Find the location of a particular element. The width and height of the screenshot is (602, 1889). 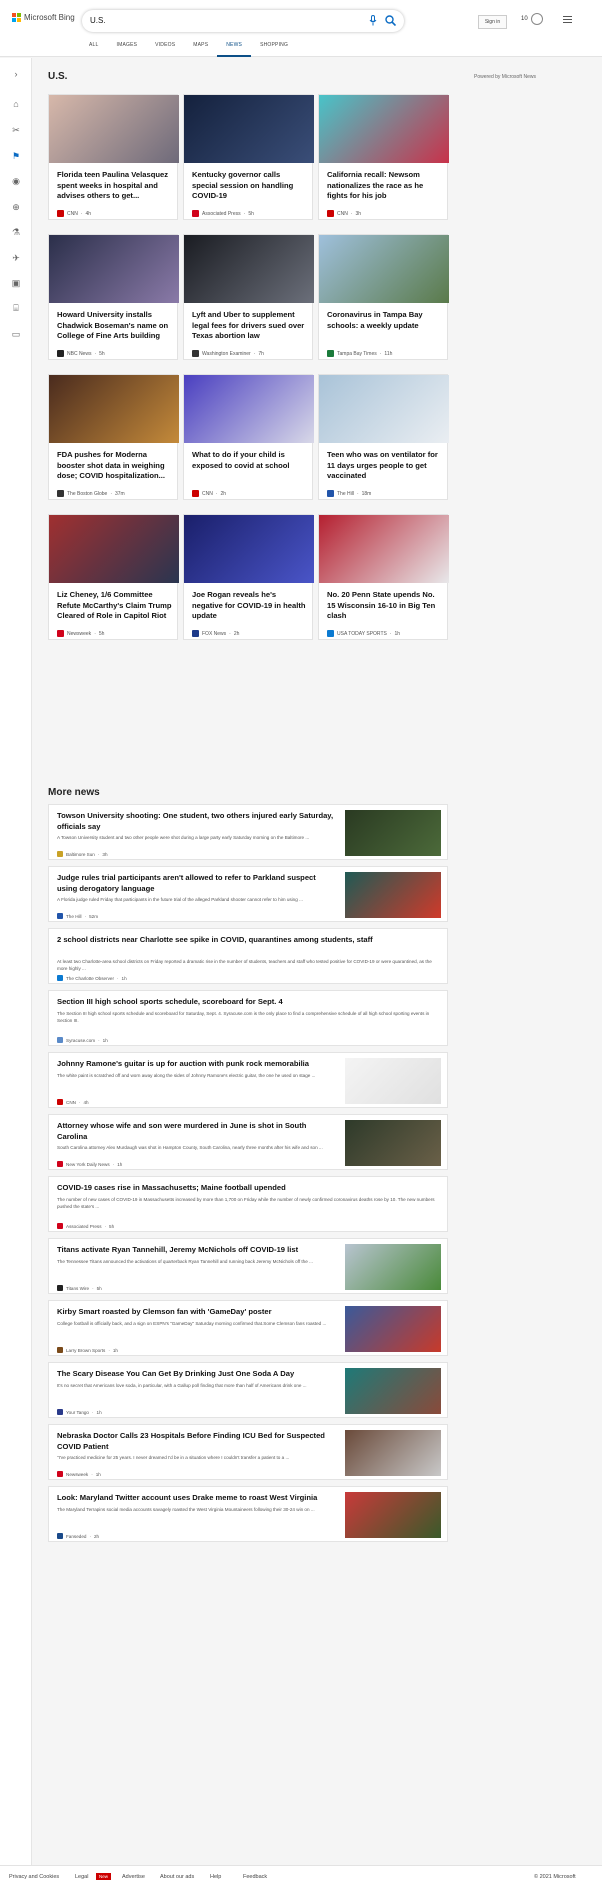

chevron-right-icon: › is located at coordinates (16, 74).